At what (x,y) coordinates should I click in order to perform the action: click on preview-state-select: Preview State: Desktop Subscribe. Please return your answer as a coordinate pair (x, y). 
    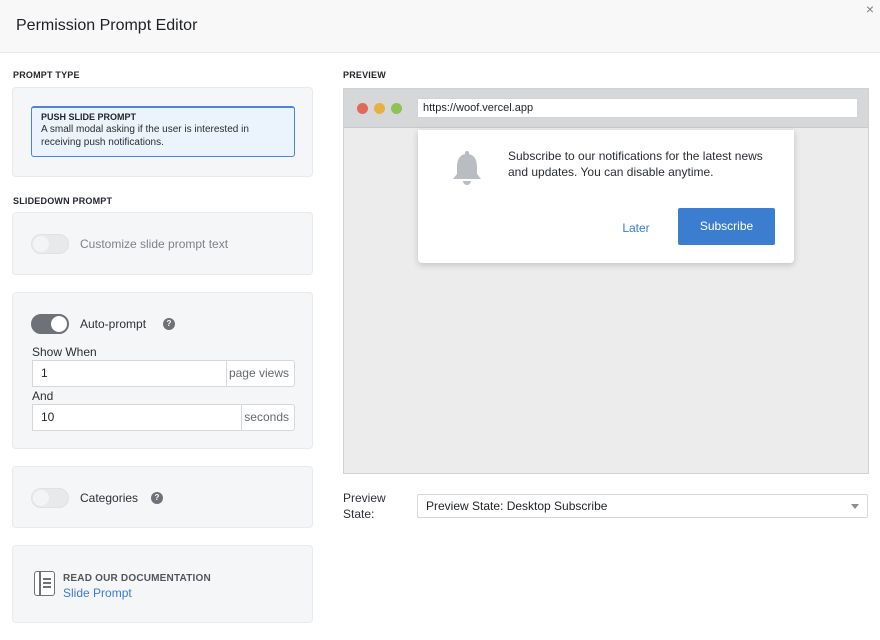
    Looking at the image, I should click on (642, 506).